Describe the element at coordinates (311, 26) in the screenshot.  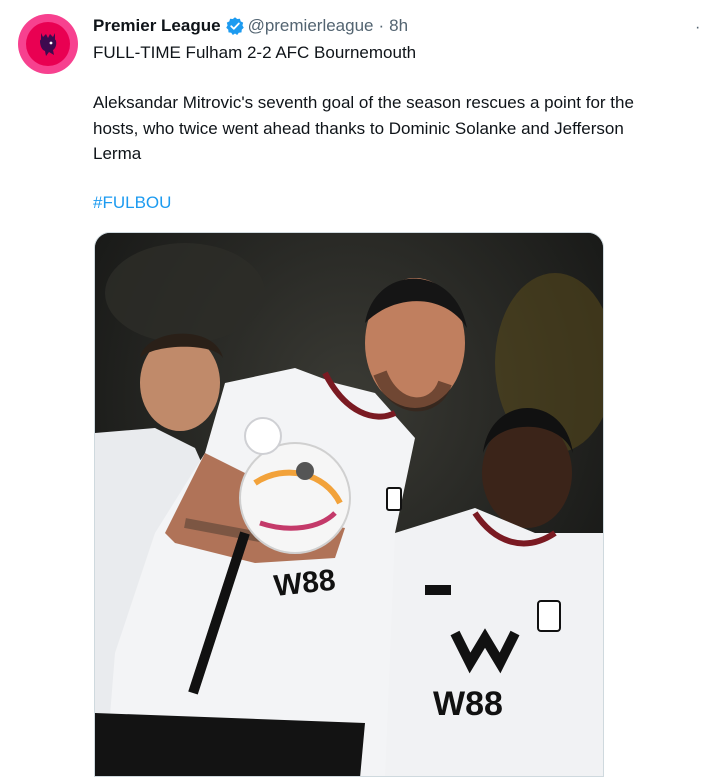
I see `author-handle: @premierleague` at that location.